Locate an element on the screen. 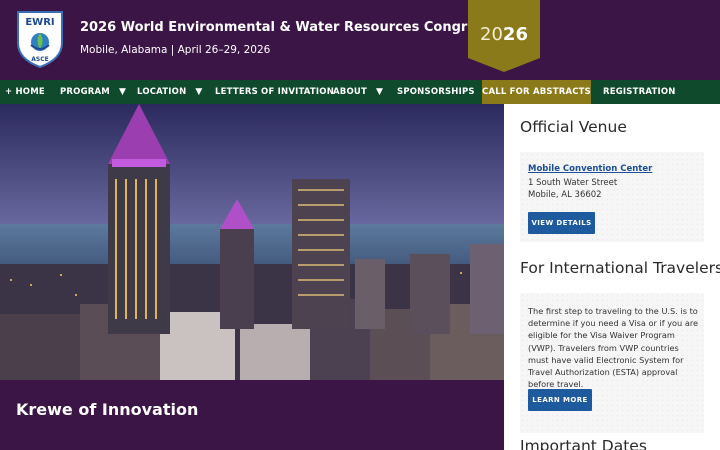 Image resolution: width=720 pixels, height=450 pixels. nav-location-label: LOCATION is located at coordinates (162, 92).